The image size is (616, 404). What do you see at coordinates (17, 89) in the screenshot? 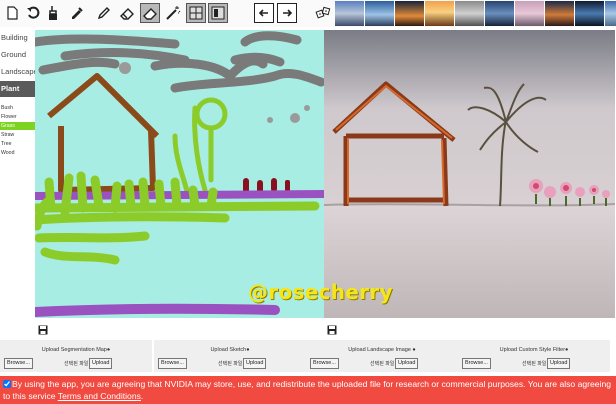
I see `category-plant: Plant` at bounding box center [17, 89].